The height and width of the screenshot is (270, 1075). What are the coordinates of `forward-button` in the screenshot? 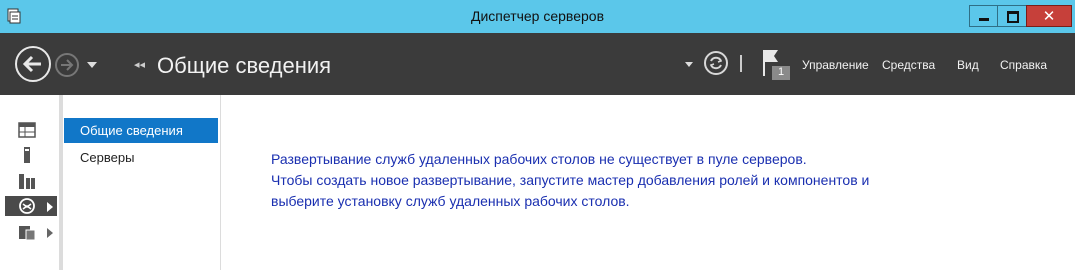 It's located at (67, 65).